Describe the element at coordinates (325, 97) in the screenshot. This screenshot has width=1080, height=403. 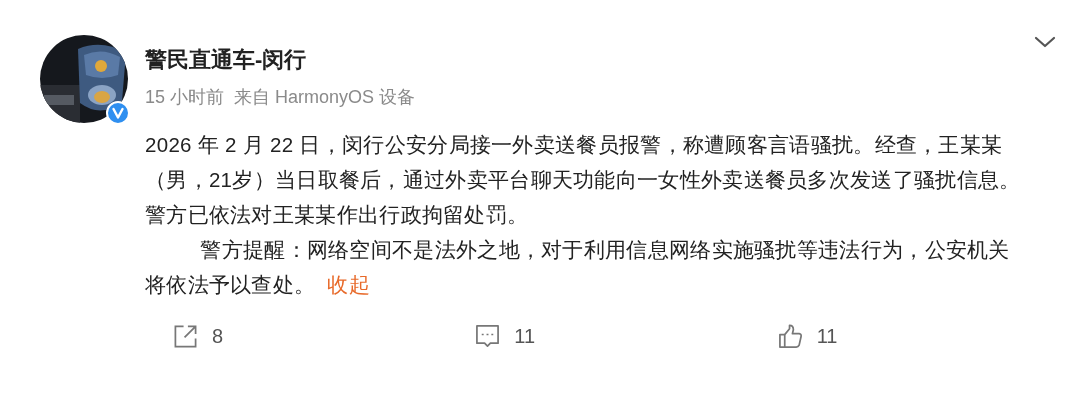
I see `post-source: 来自 HarmonyOS 设备` at that location.